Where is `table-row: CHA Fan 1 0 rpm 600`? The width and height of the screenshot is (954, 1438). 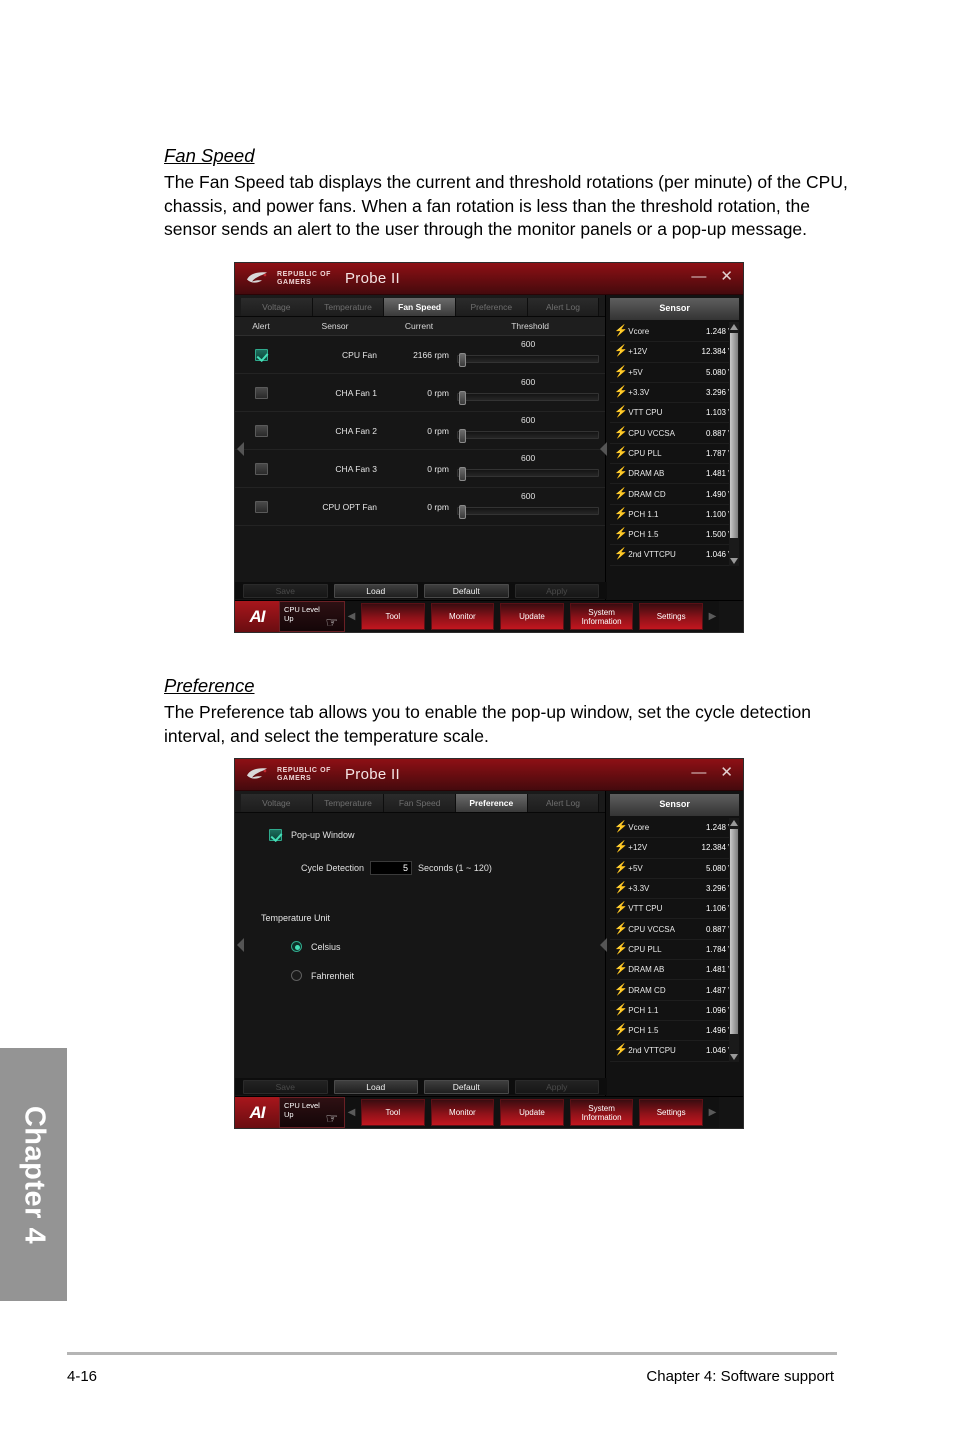 table-row: CHA Fan 1 0 rpm 600 is located at coordinates (420, 393).